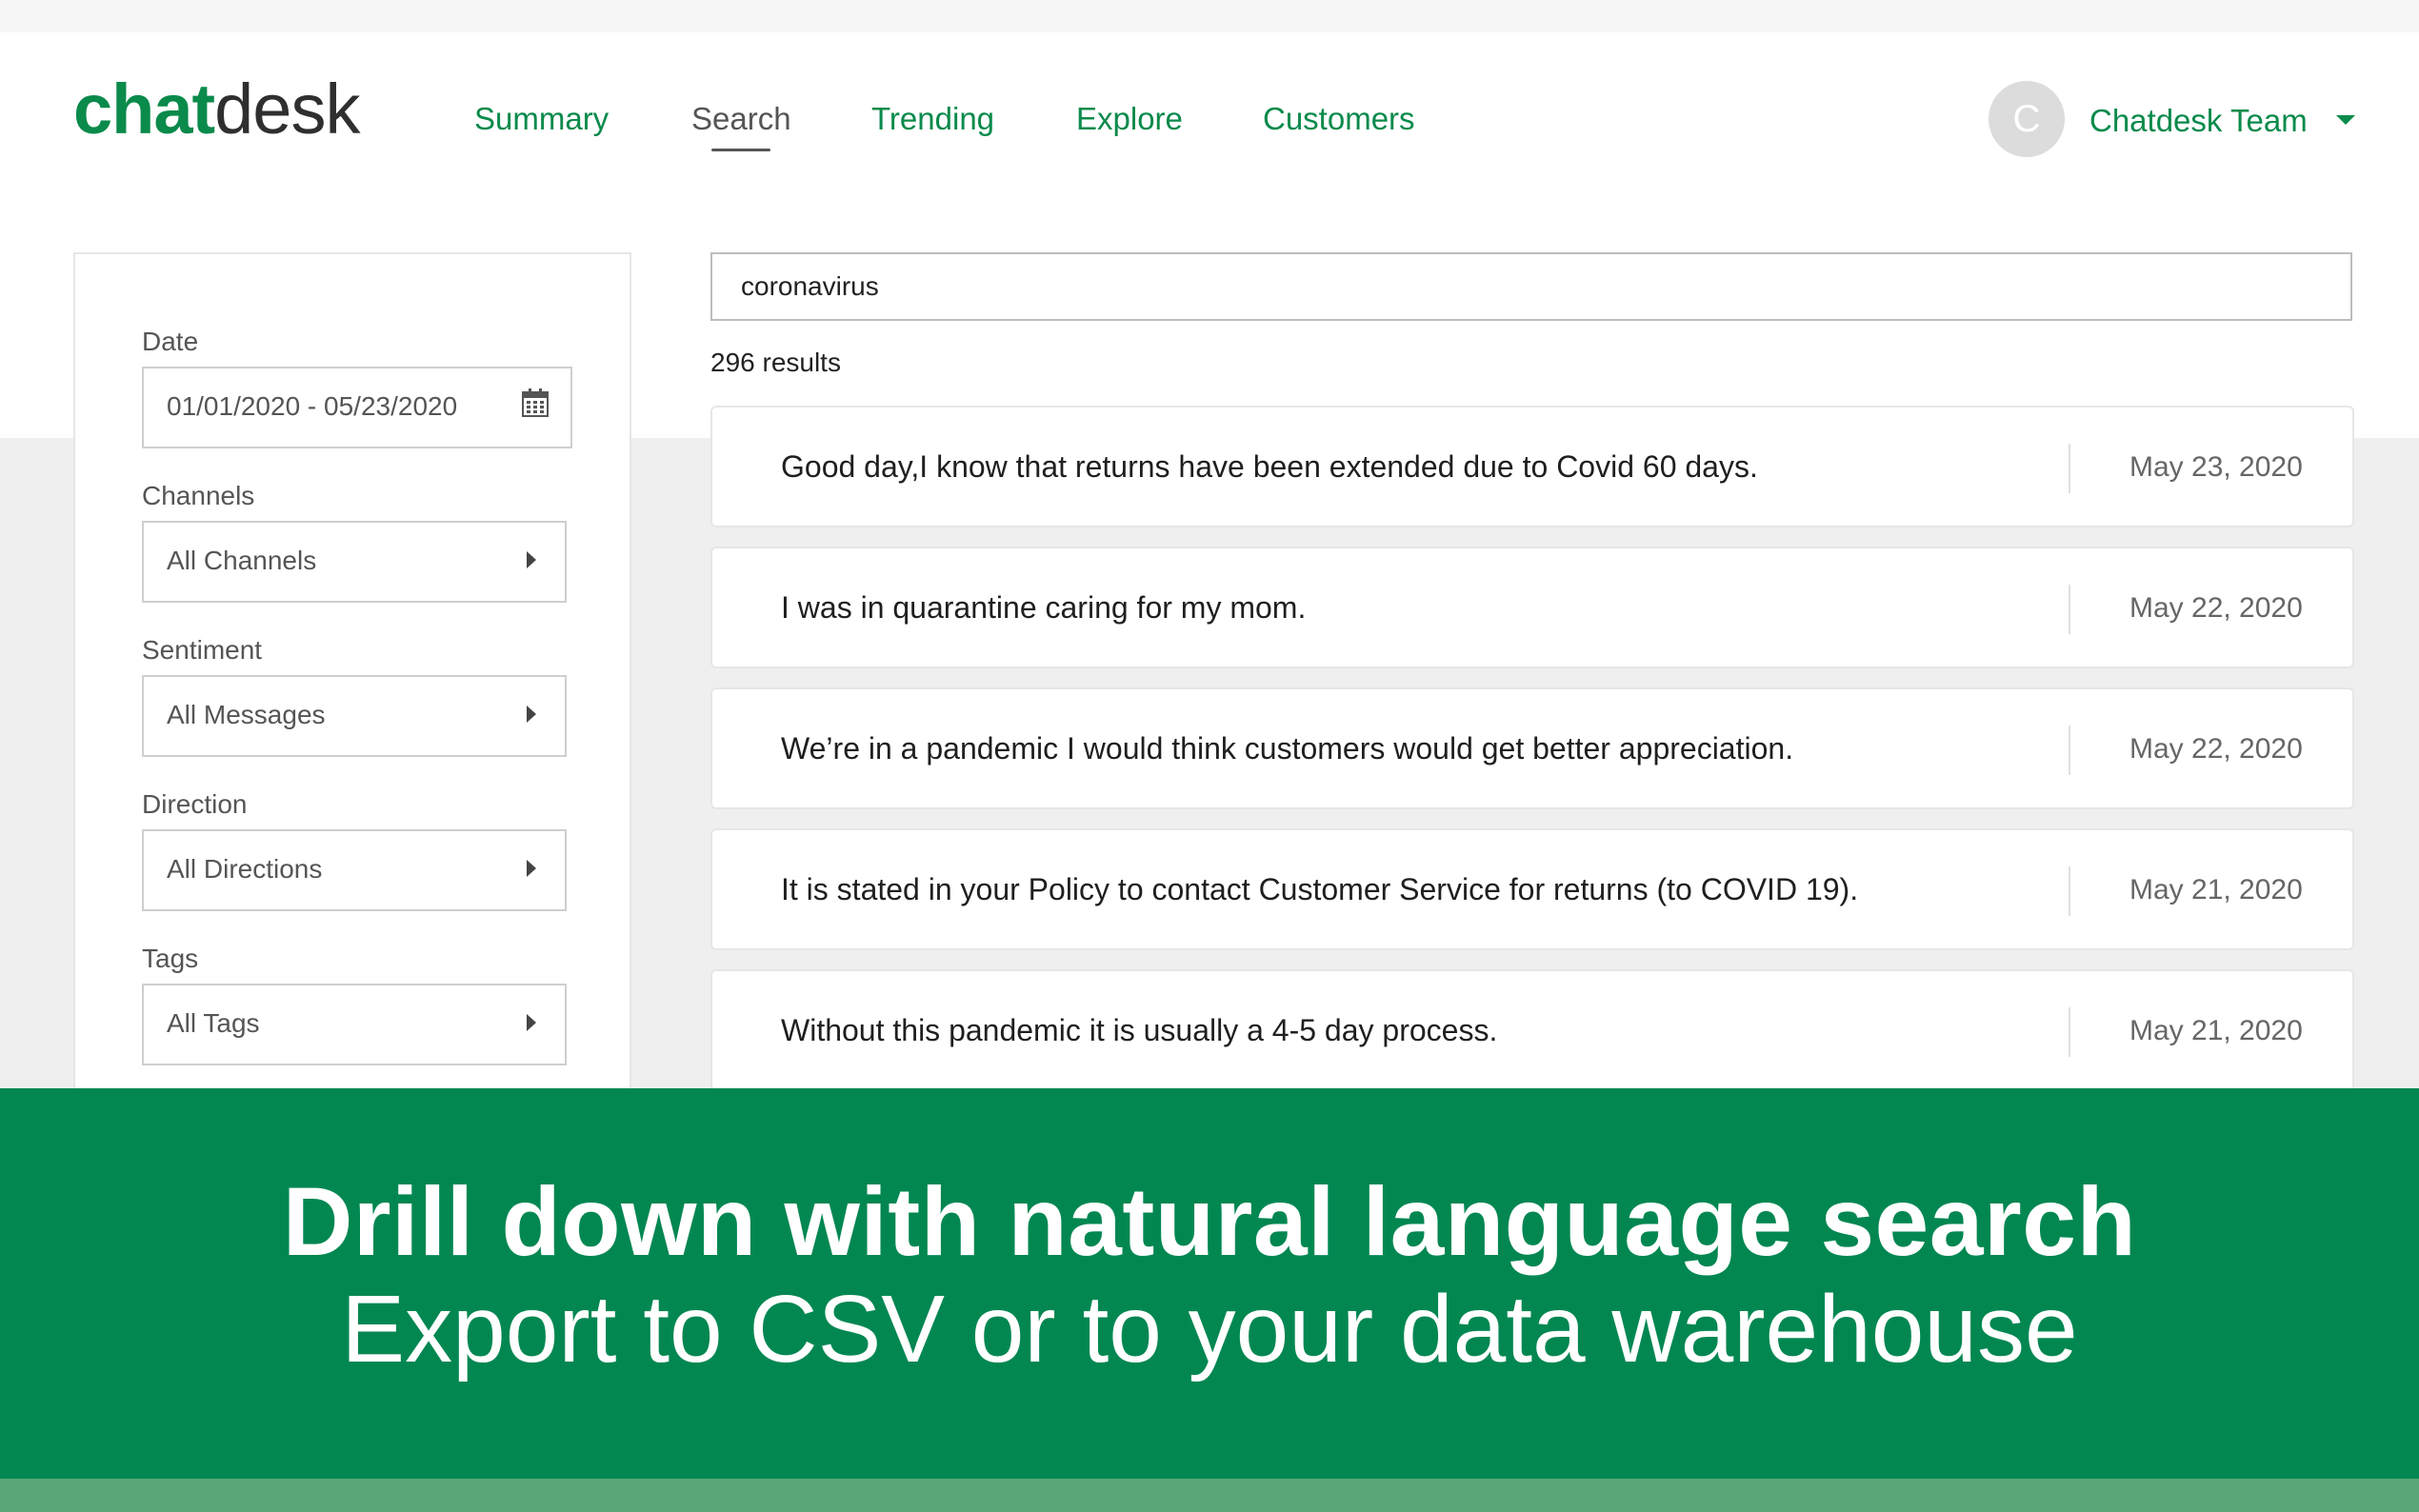  I want to click on tags-select: All Tags, so click(354, 1024).